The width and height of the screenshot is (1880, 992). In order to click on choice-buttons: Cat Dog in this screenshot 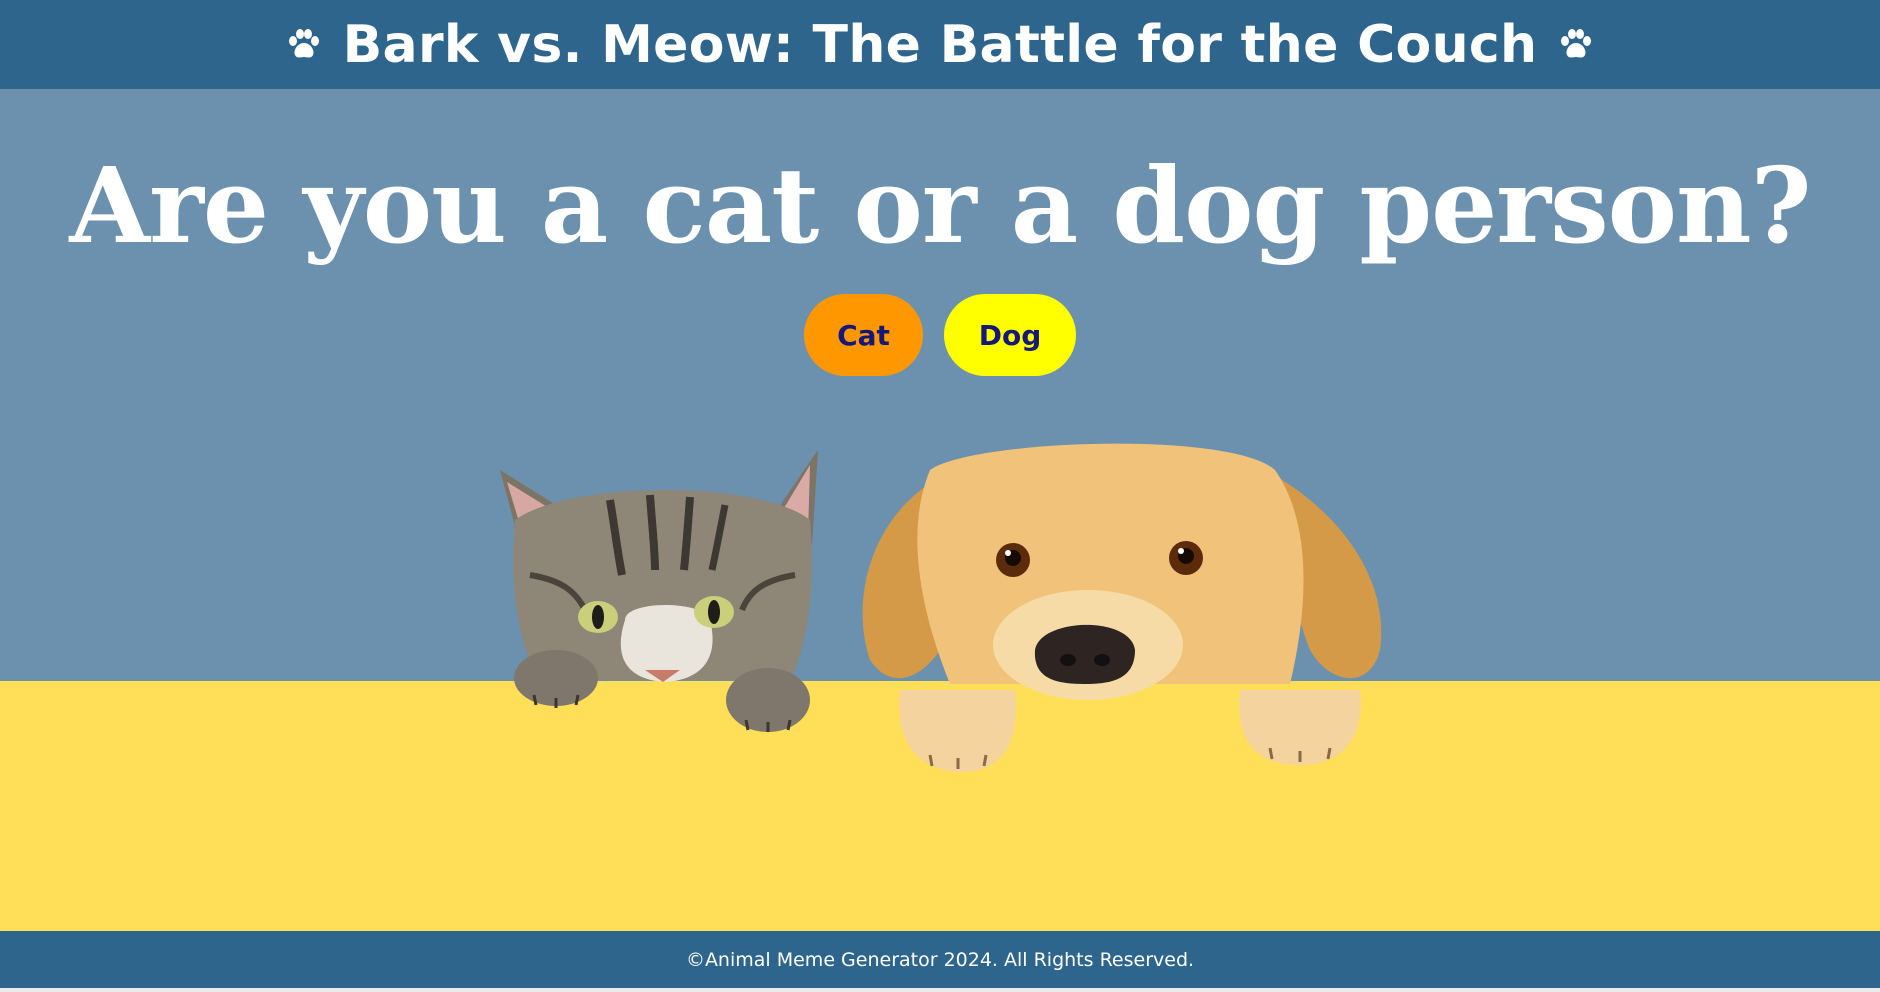, I will do `click(940, 335)`.